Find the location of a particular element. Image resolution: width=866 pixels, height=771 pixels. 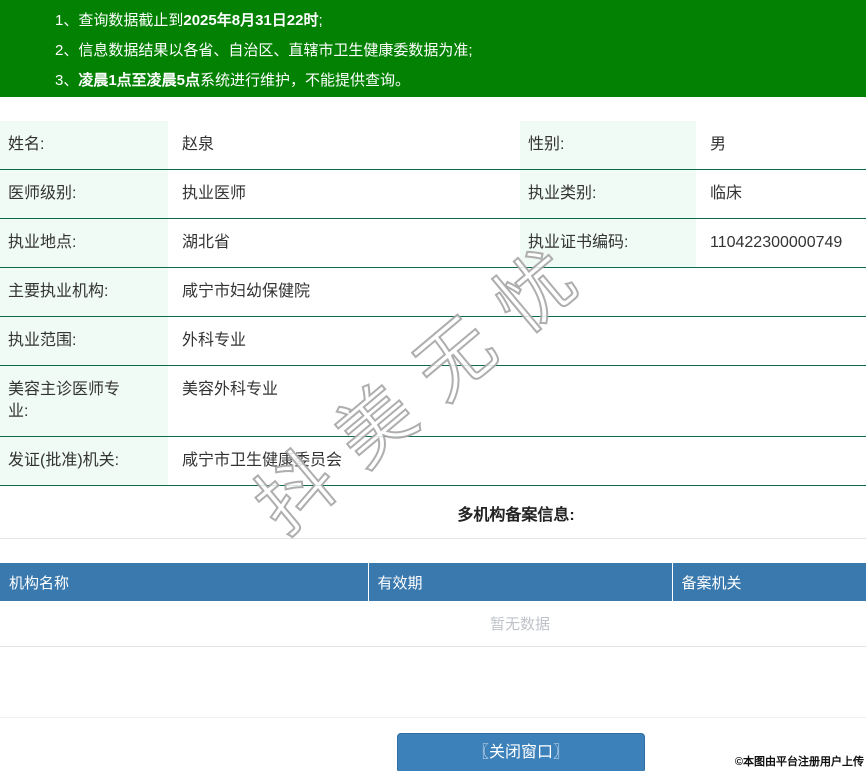

table-row: 姓名: 赵泉 性别: 男 is located at coordinates (433, 145).